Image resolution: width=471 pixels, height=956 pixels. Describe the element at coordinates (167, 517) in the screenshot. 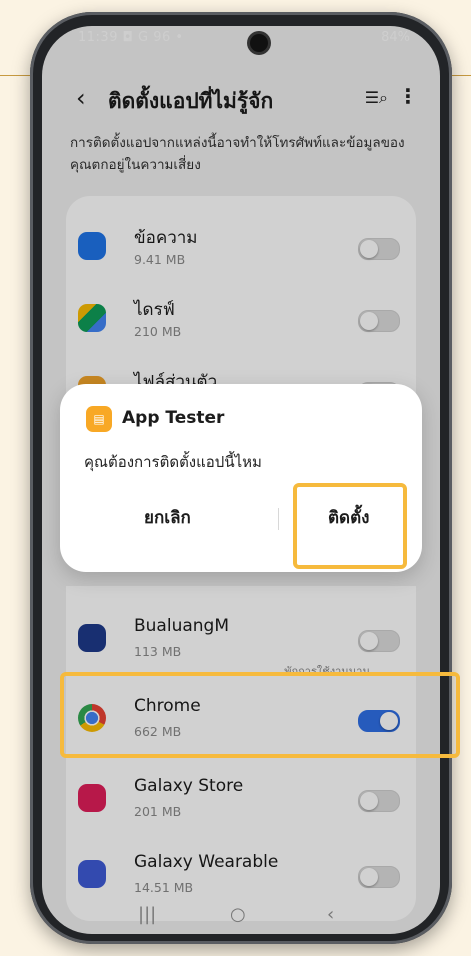

I see `cancel-button: ยกเลิก` at that location.